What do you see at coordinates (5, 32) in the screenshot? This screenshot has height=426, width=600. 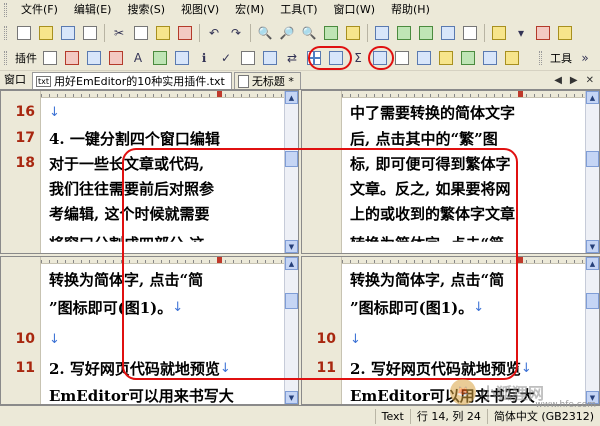 I see `toolbar-grip` at bounding box center [5, 32].